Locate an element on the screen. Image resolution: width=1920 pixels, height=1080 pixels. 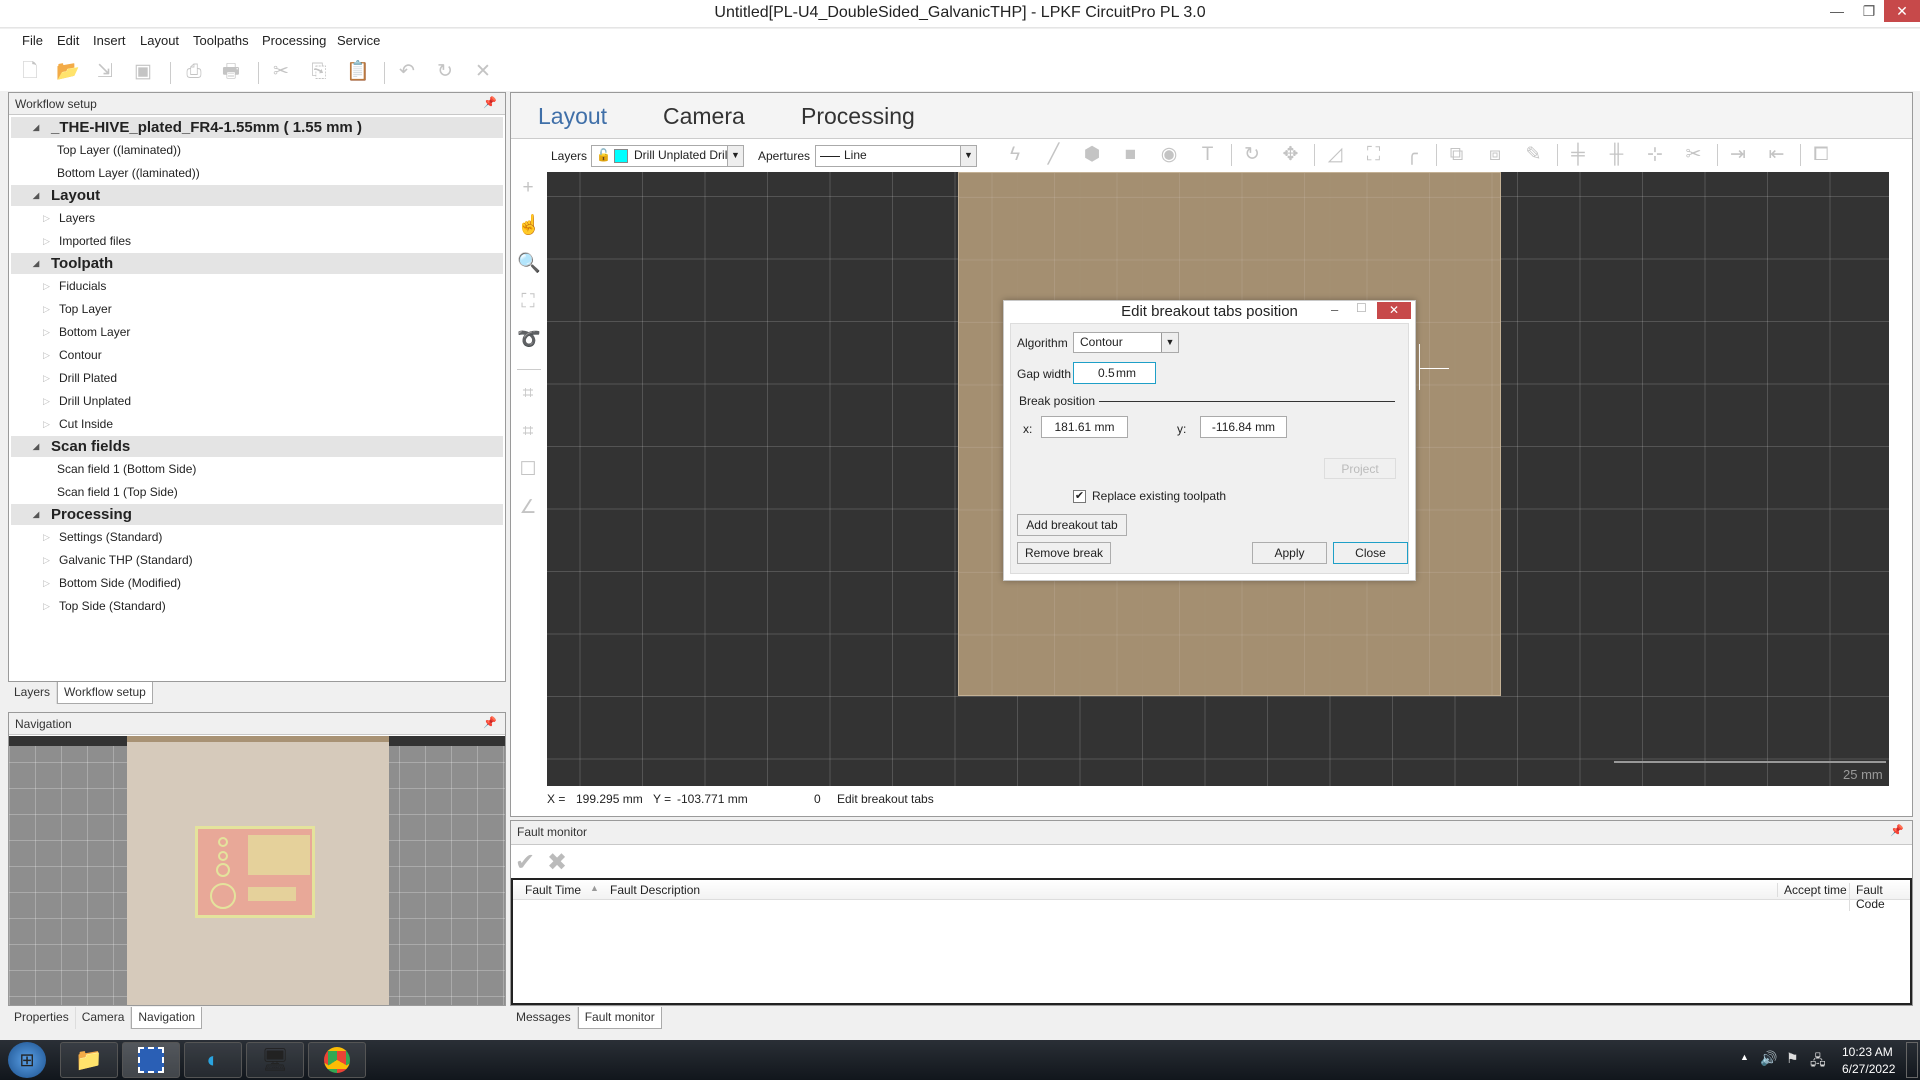
show-desktop-button is located at coordinates (1912, 1060).